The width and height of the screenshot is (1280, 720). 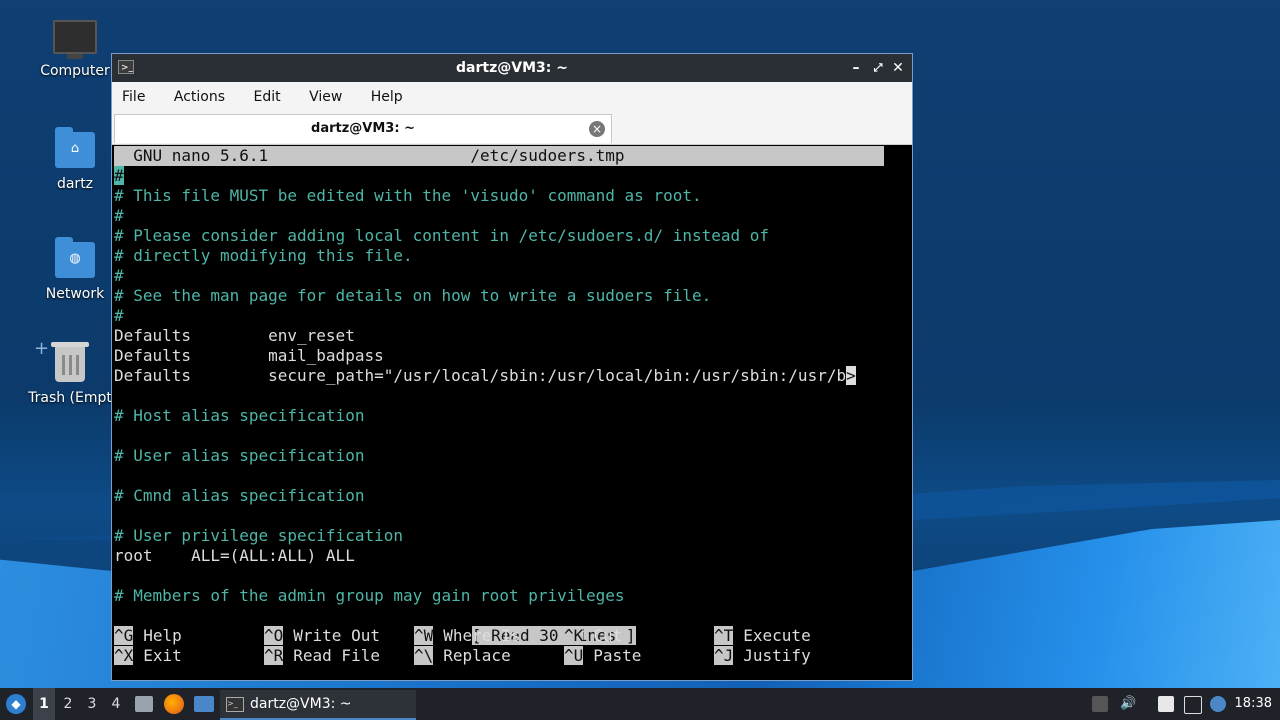 I want to click on menu-file: File, so click(x=133, y=97).